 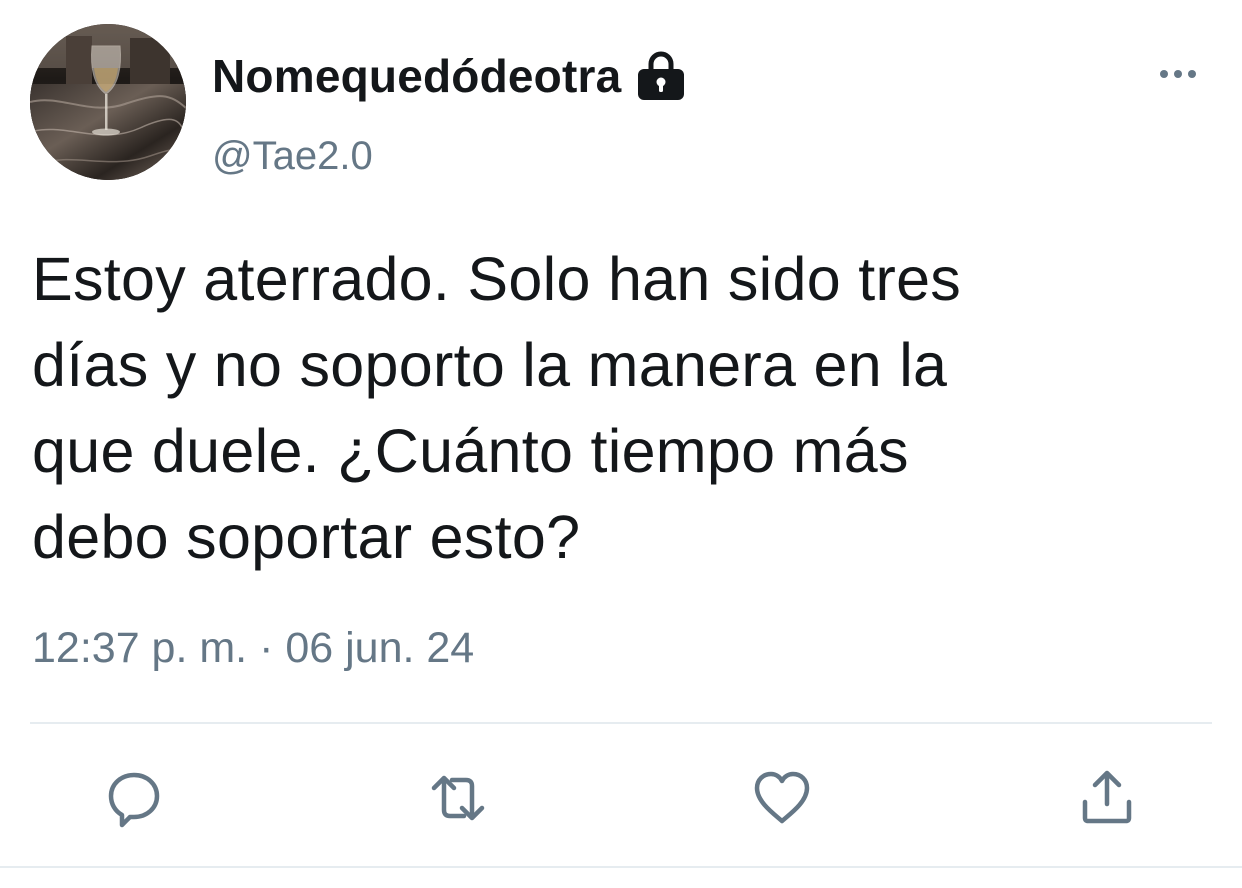 I want to click on avatar-wine-glass-image, so click(x=108, y=102).